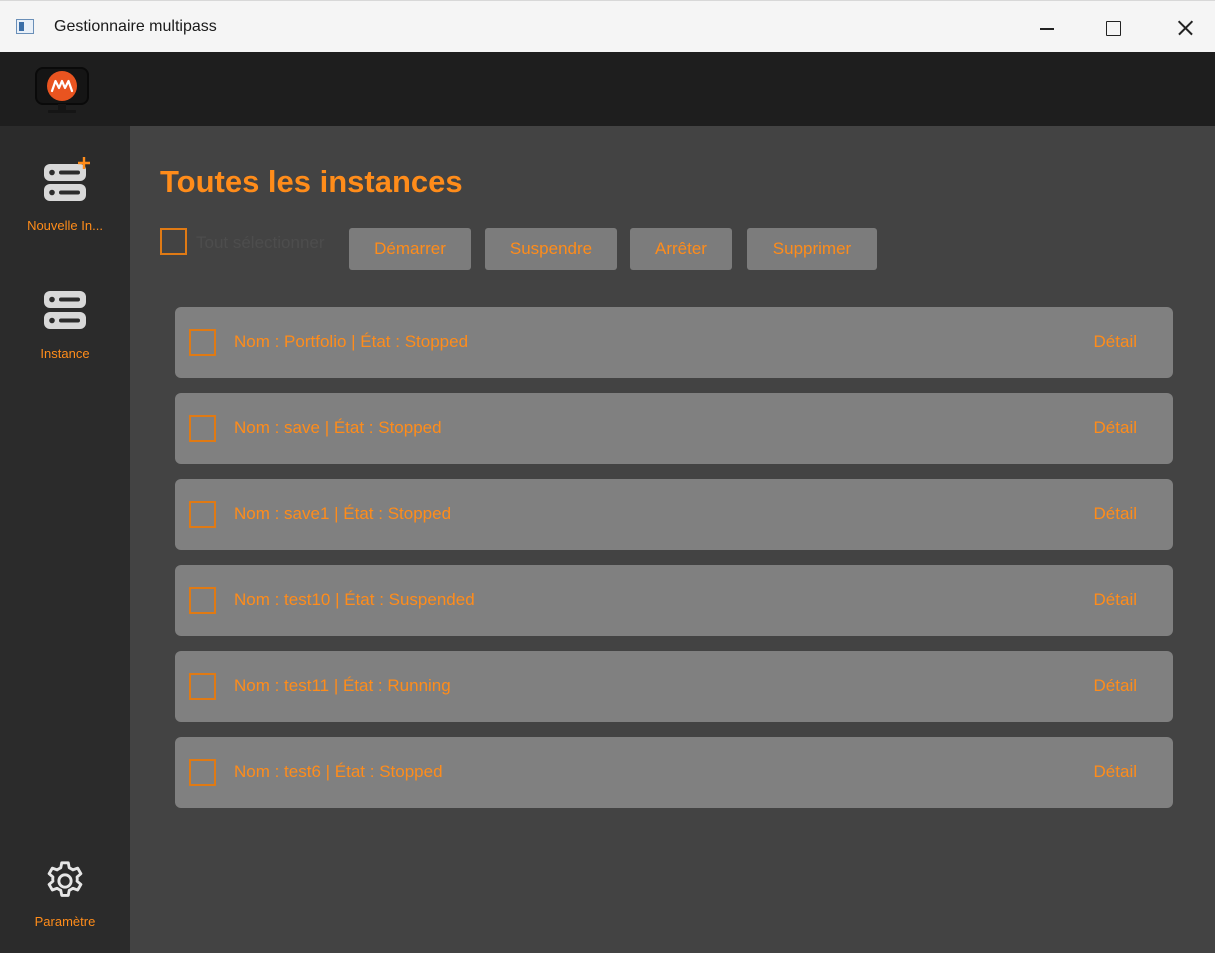 This screenshot has height=953, width=1215. I want to click on stop-button: Arrêter, so click(681, 249).